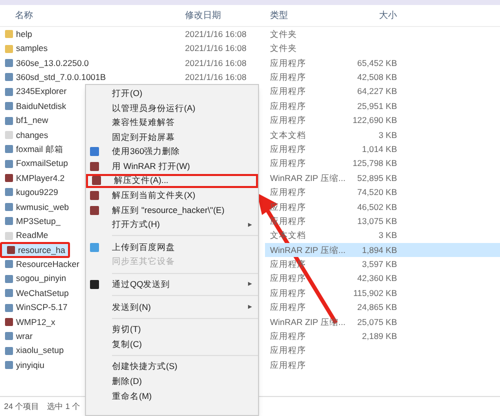 This screenshot has width=500, height=416. I want to click on file-size: 42,360 KB, so click(377, 278).